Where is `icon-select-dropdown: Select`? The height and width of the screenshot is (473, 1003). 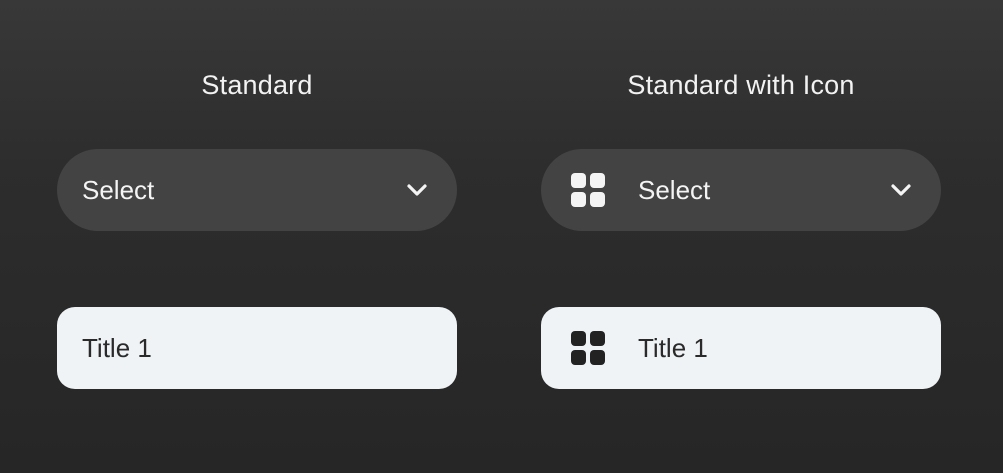 icon-select-dropdown: Select is located at coordinates (741, 190).